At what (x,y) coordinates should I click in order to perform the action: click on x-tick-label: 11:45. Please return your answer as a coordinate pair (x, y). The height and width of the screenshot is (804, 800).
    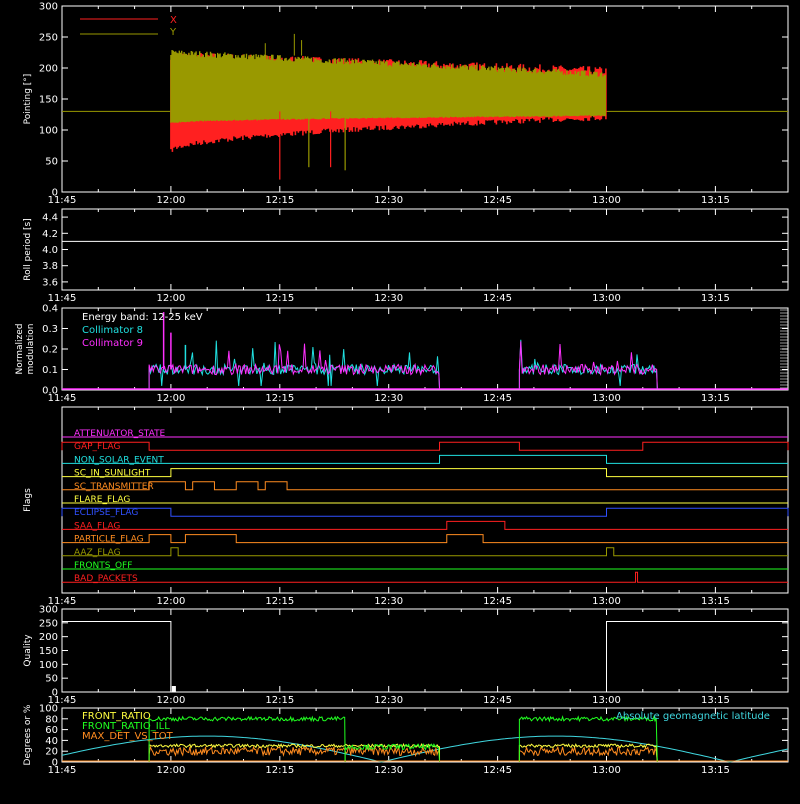
    Looking at the image, I should click on (62, 298).